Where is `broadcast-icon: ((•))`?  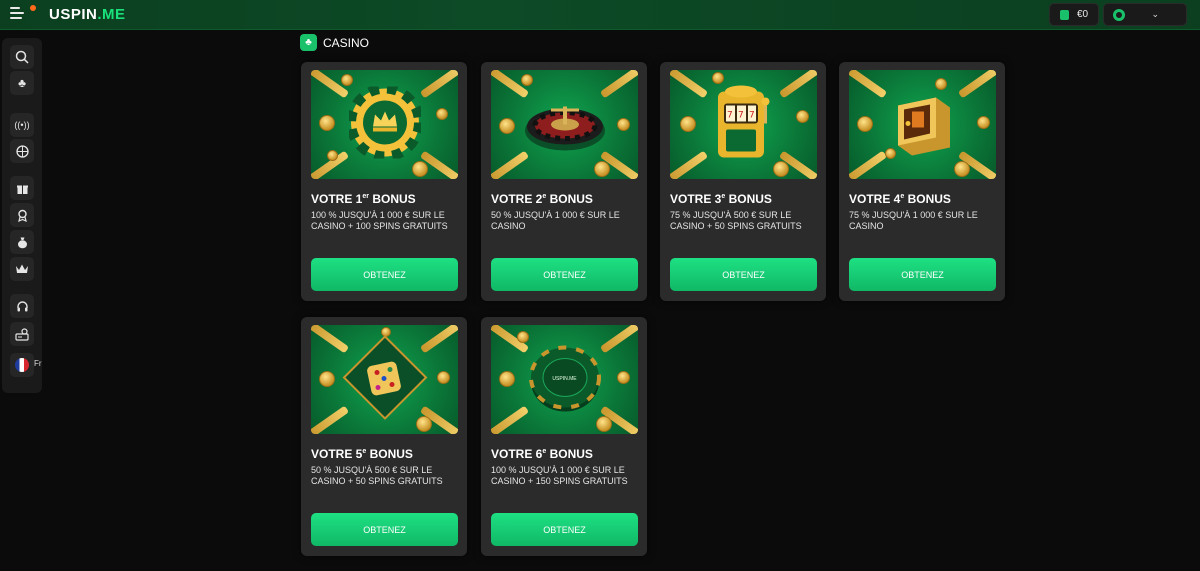 broadcast-icon: ((•)) is located at coordinates (22, 125).